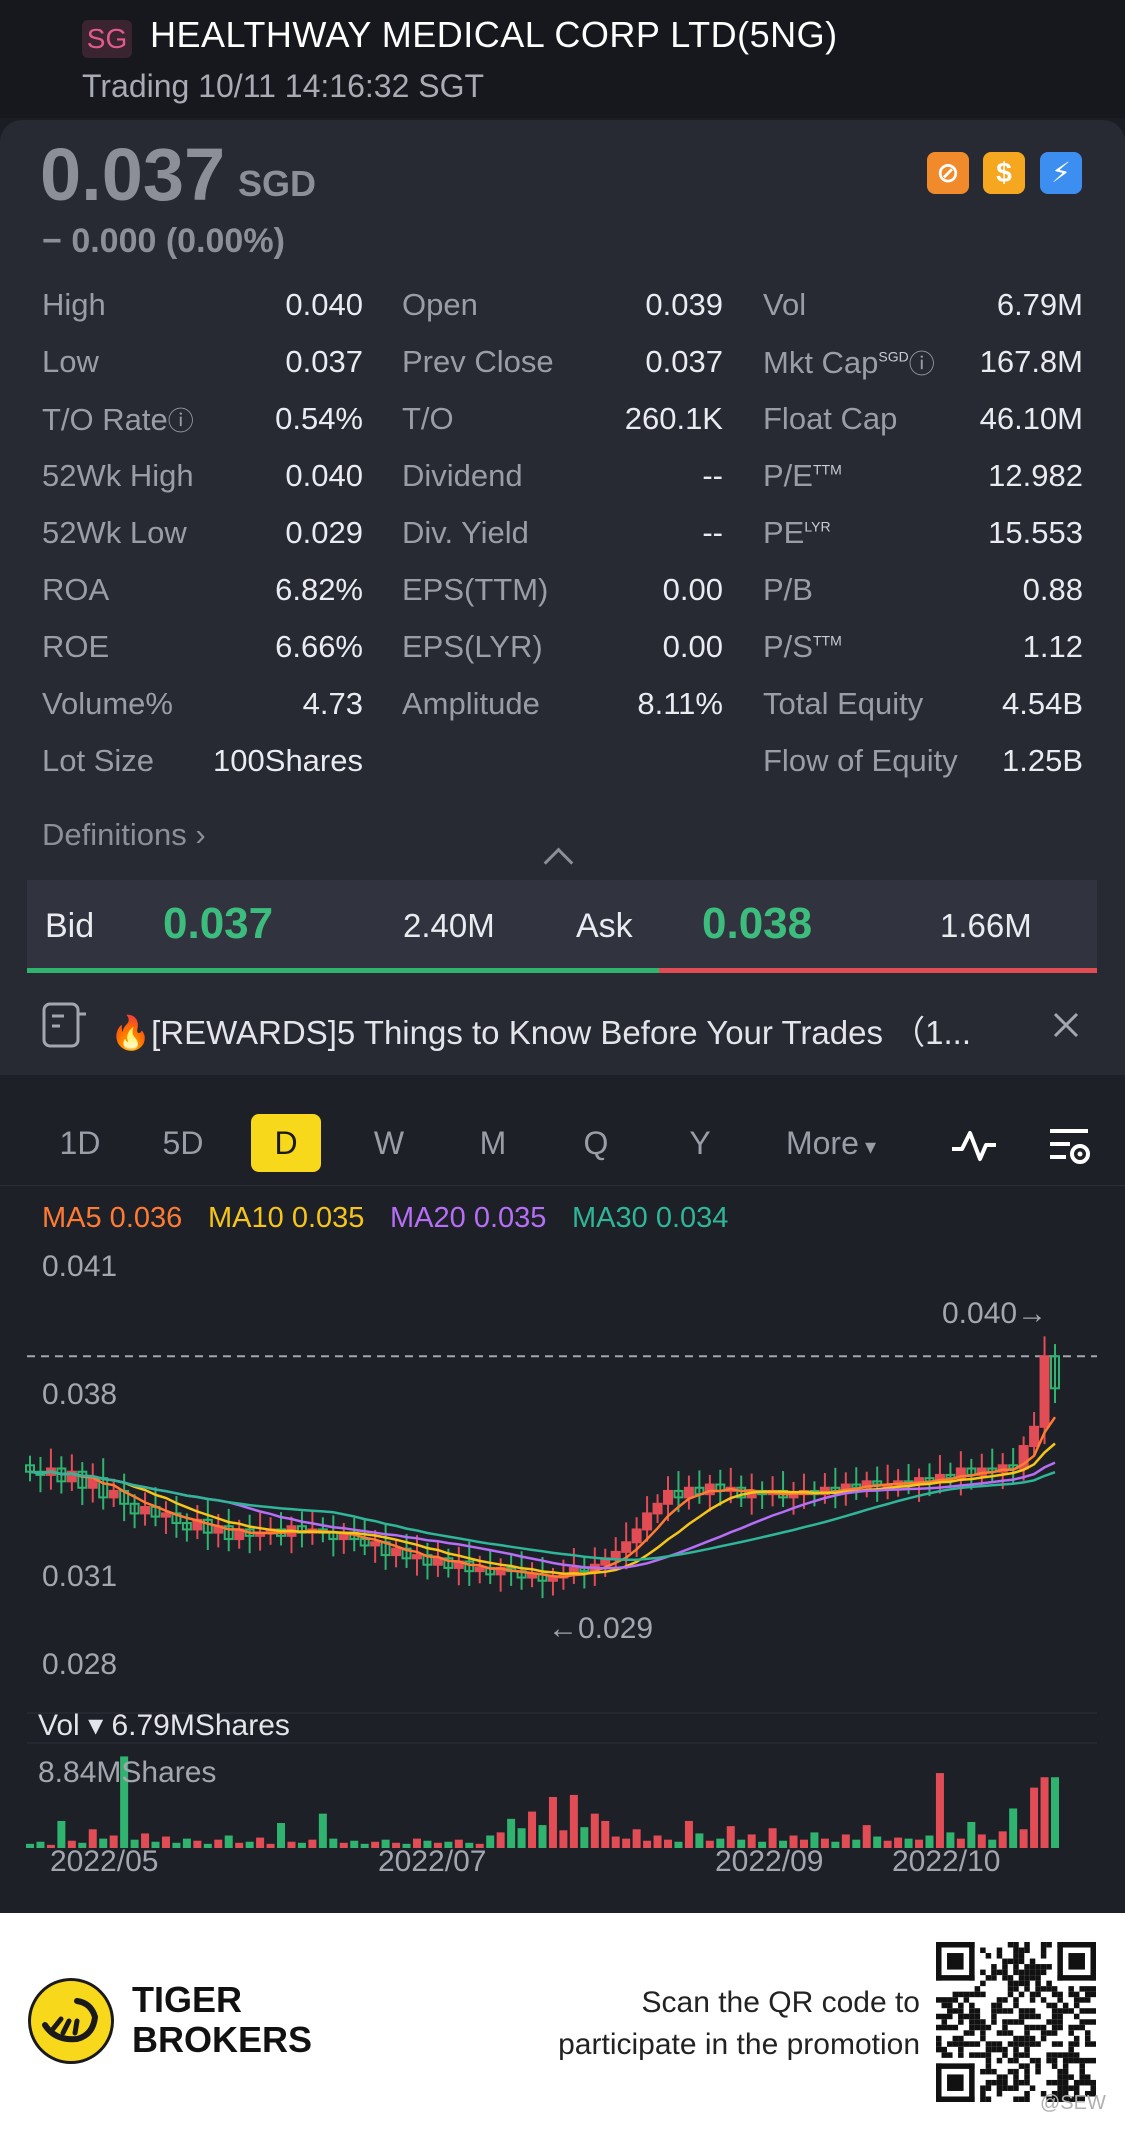 This screenshot has height=2131, width=1125. What do you see at coordinates (286, 1218) in the screenshot?
I see `ma-indicator: MA10 0.035` at bounding box center [286, 1218].